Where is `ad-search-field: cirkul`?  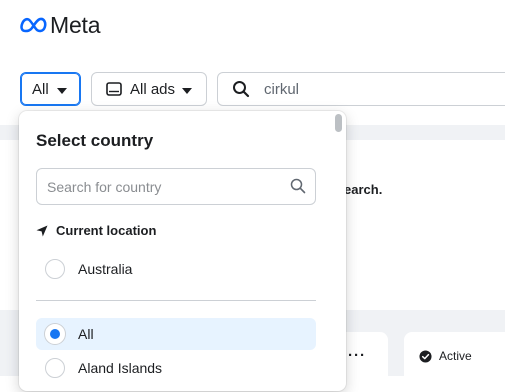 ad-search-field: cirkul is located at coordinates (361, 89).